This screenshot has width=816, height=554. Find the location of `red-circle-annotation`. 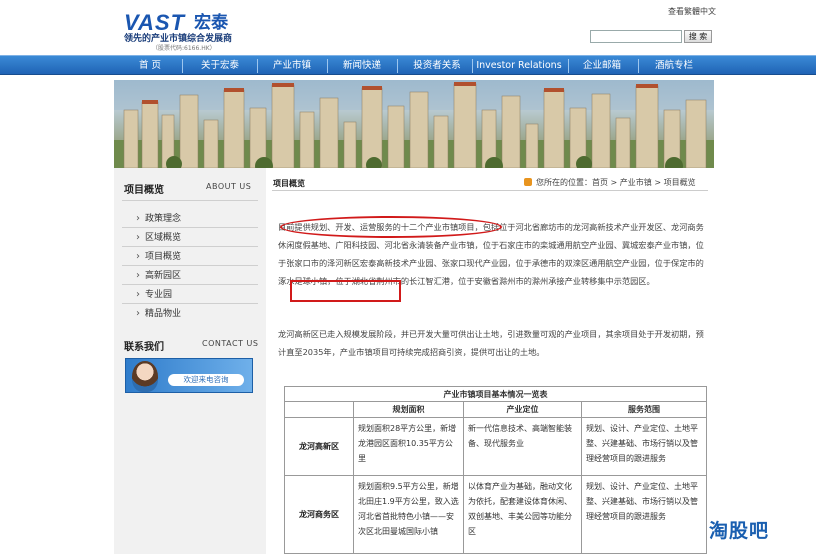

red-circle-annotation is located at coordinates (391, 227).